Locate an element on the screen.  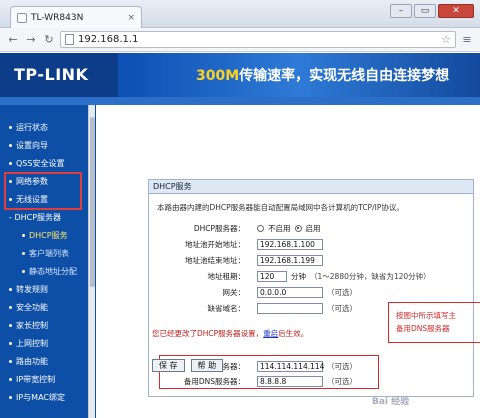
sidebar-item-wizard: 设置向导 is located at coordinates (48, 146).